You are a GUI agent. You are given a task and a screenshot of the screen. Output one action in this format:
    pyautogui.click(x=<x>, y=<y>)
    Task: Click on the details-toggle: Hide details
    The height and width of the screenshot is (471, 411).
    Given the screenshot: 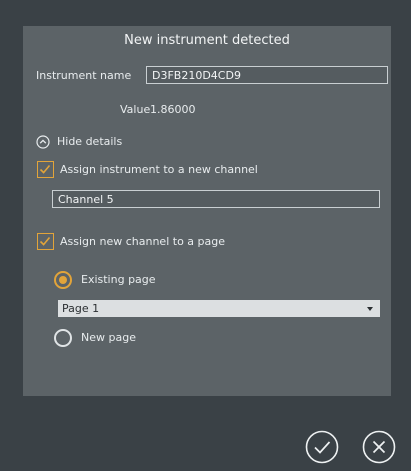 What is the action you would take?
    pyautogui.click(x=86, y=142)
    